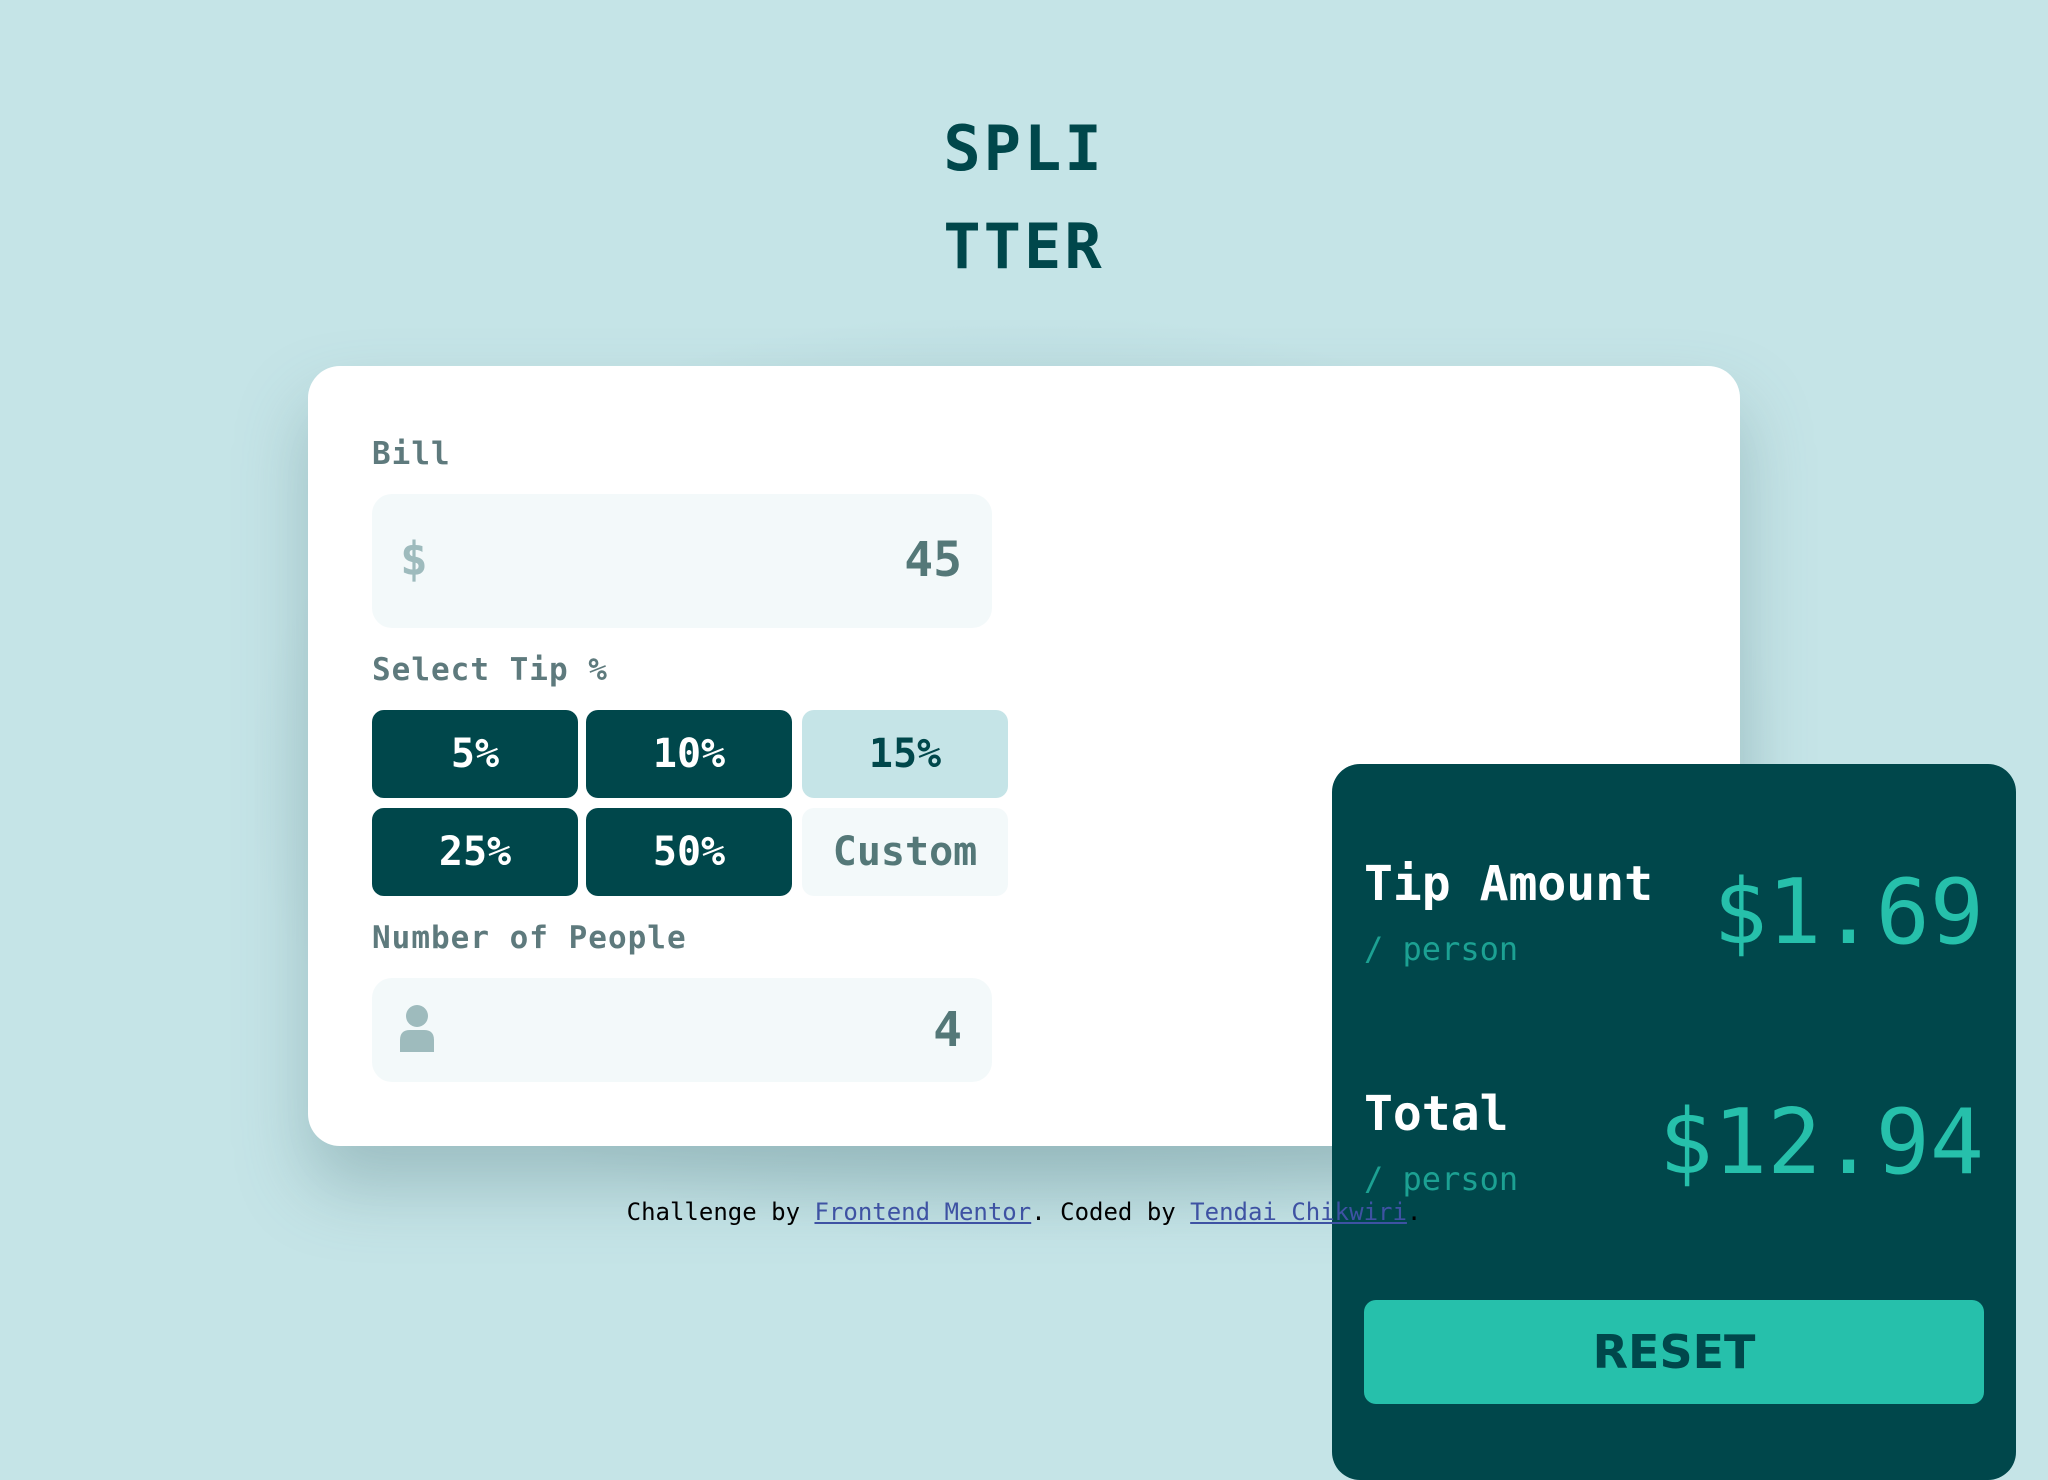  I want to click on tip-button-15: 15%, so click(905, 754).